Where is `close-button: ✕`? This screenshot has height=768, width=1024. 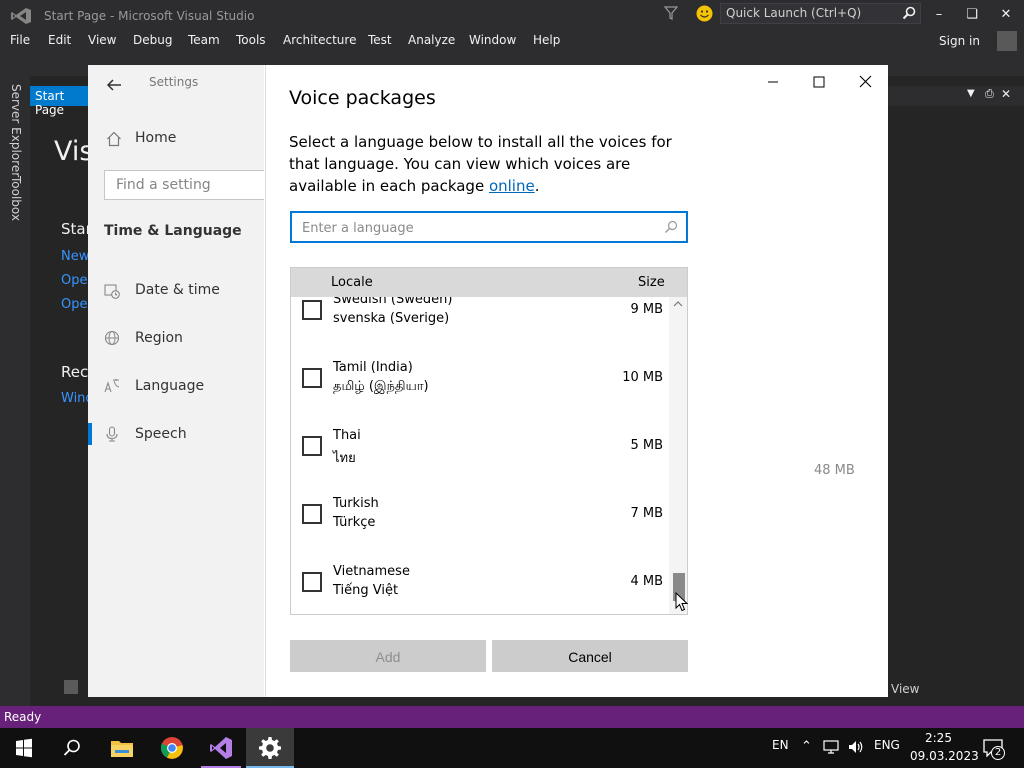 close-button: ✕ is located at coordinates (1006, 15).